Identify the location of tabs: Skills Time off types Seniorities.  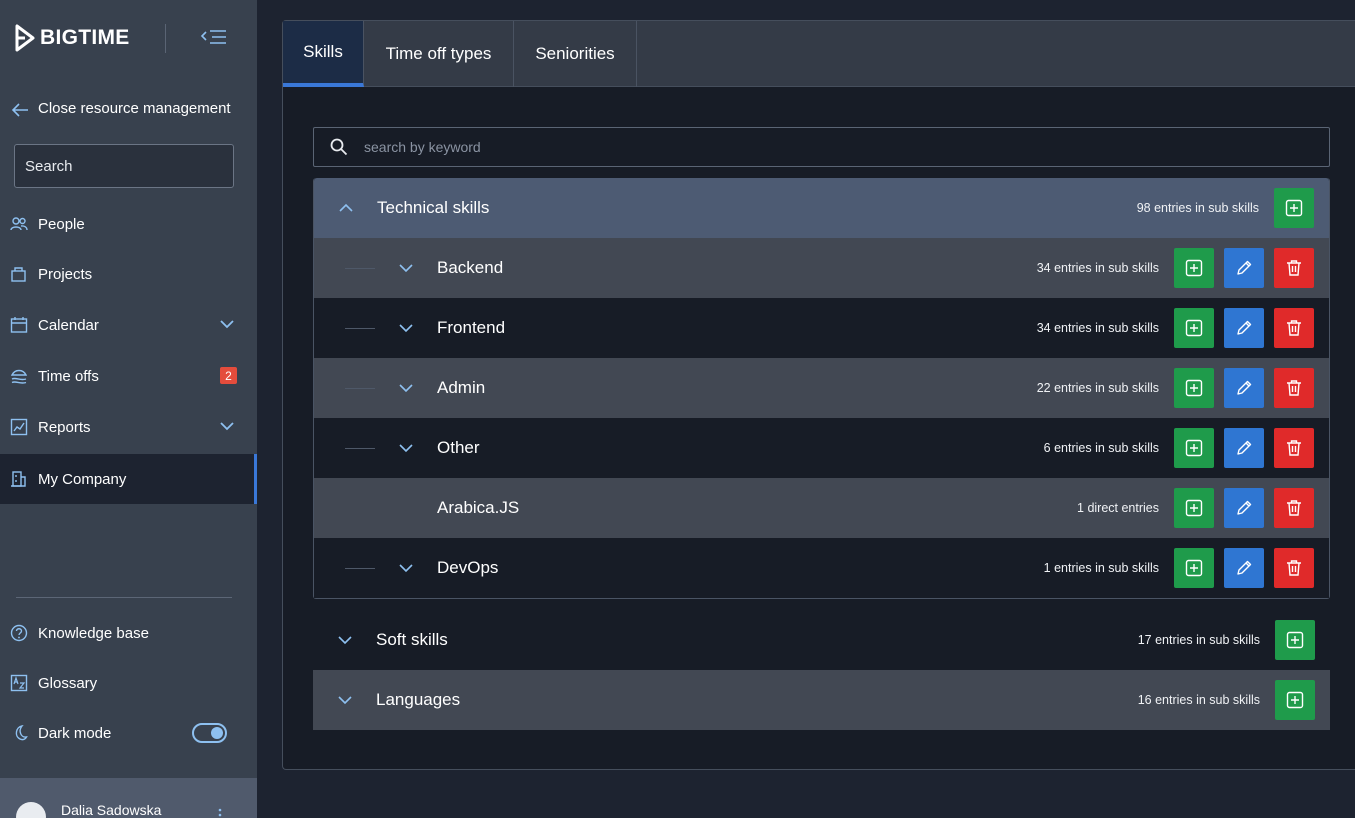
(819, 54).